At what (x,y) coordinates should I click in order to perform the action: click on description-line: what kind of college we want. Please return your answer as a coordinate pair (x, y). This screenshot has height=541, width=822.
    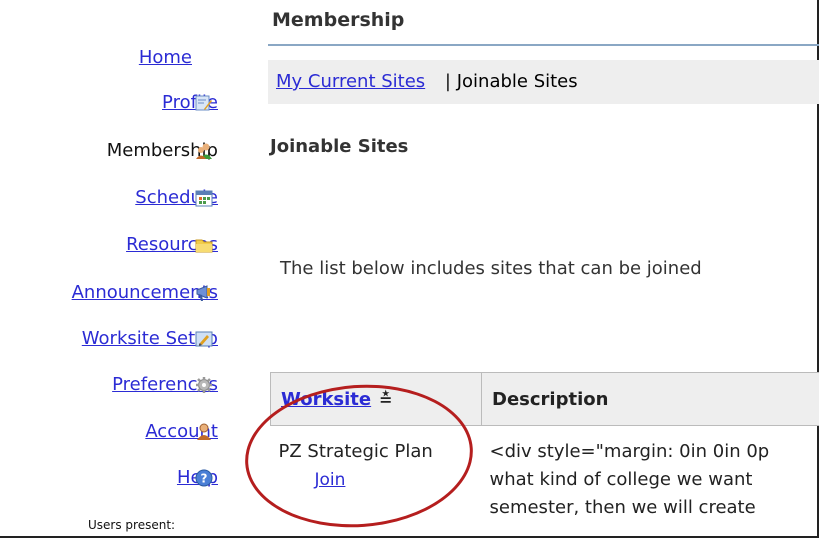
    Looking at the image, I should click on (621, 479).